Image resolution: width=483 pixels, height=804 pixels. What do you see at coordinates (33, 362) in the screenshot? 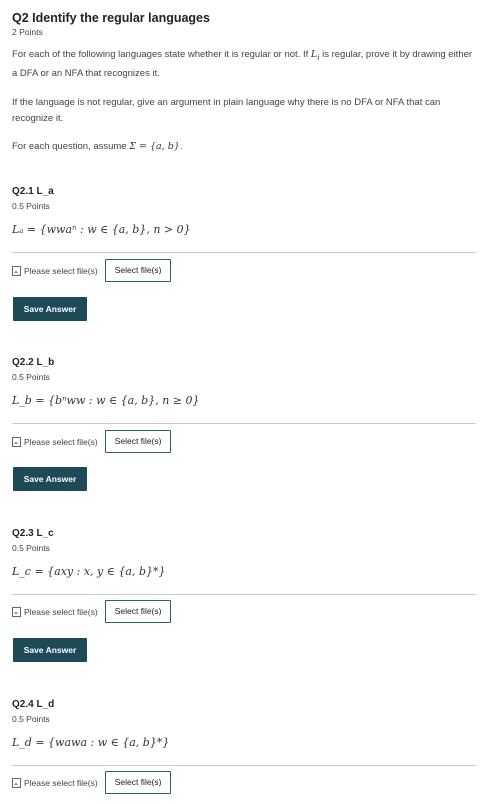
I see `subquestion-title: Q2.2 L_b` at bounding box center [33, 362].